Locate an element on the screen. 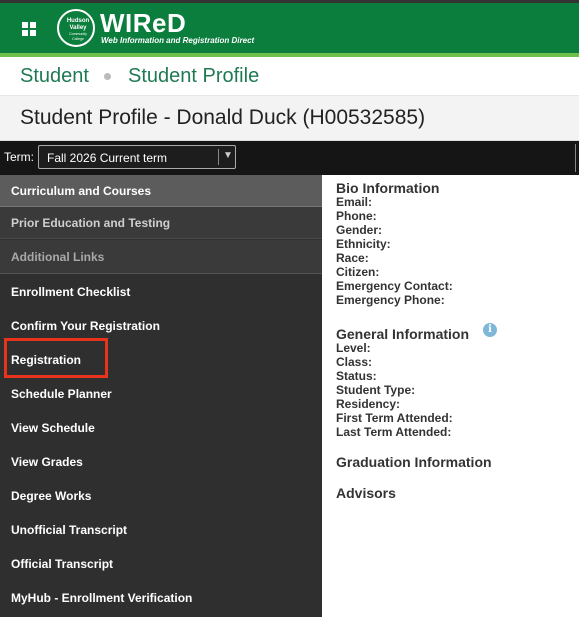 The height and width of the screenshot is (617, 579). sidebar-section-label: Curriculum and Courses is located at coordinates (81, 191).